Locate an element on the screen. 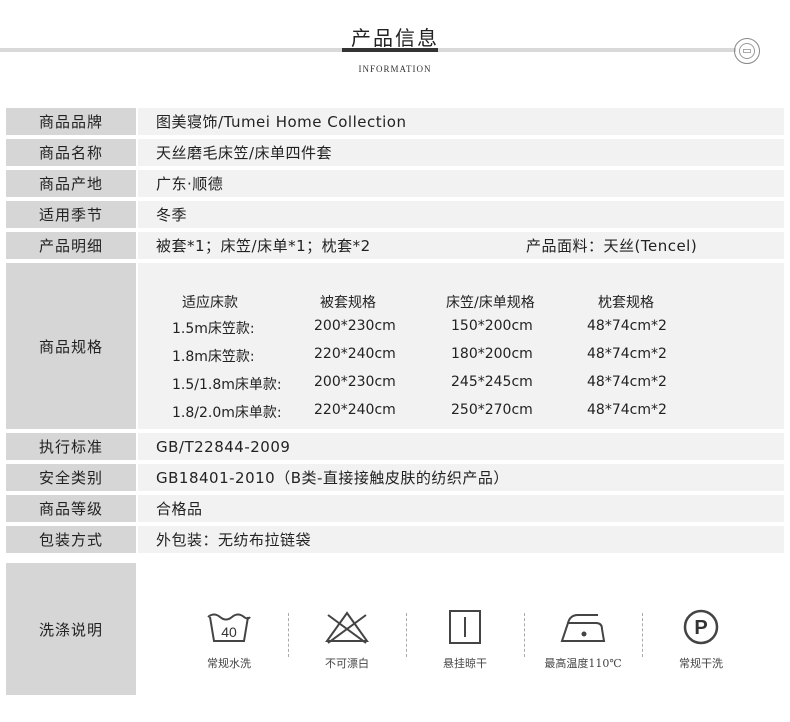 The image size is (790, 722). info-row-grade: 商品等级 合格品 is located at coordinates (395, 508).